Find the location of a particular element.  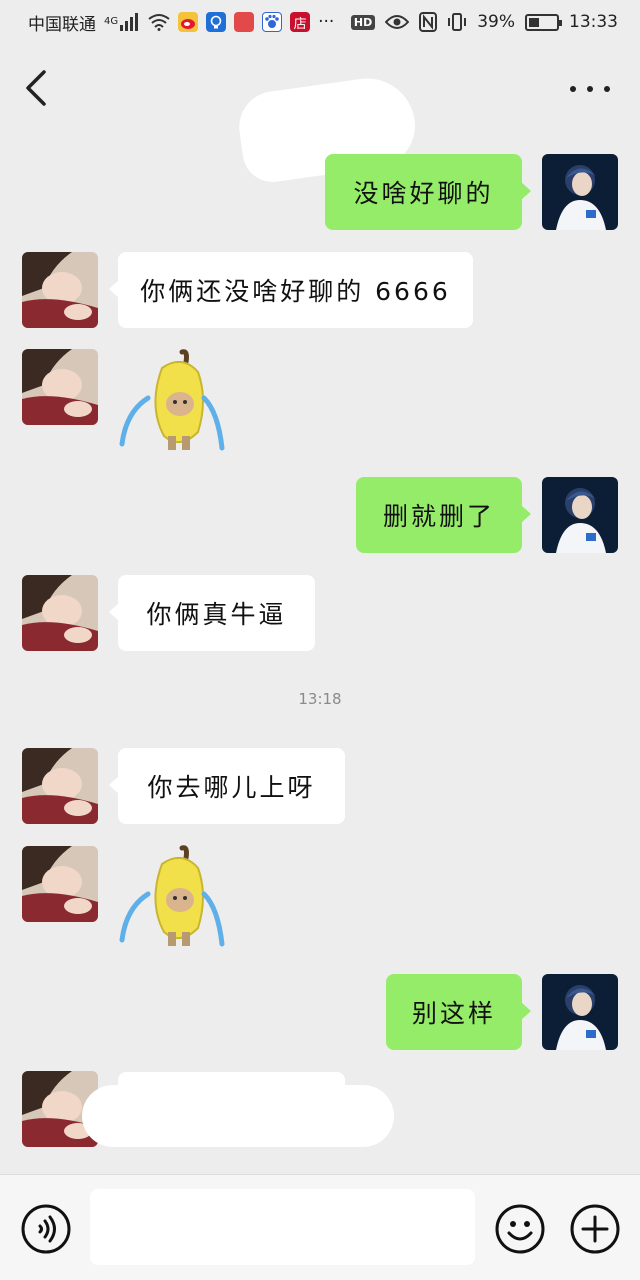

weibo-icon is located at coordinates (188, 22).